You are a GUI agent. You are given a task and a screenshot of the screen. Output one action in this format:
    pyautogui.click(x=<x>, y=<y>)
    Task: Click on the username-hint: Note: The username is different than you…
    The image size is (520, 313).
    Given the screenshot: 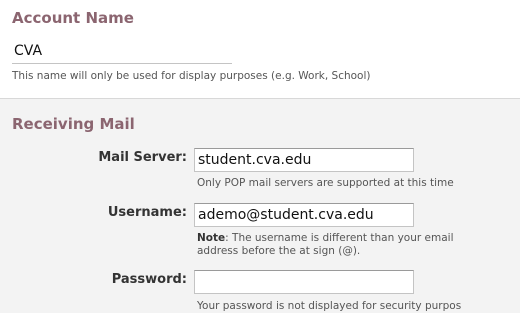 What is the action you would take?
    pyautogui.click(x=325, y=238)
    